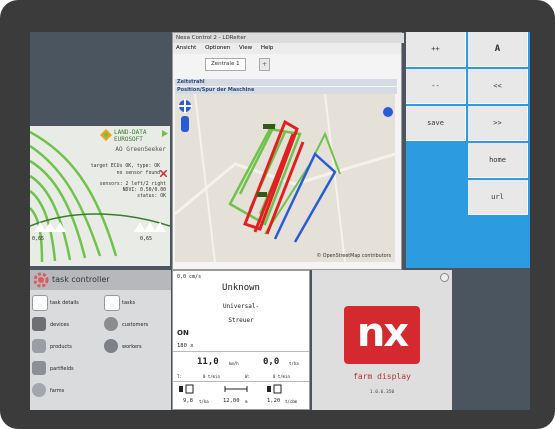 The image size is (555, 429). I want to click on section-position: Position/Spur der Maschine, so click(286, 90).